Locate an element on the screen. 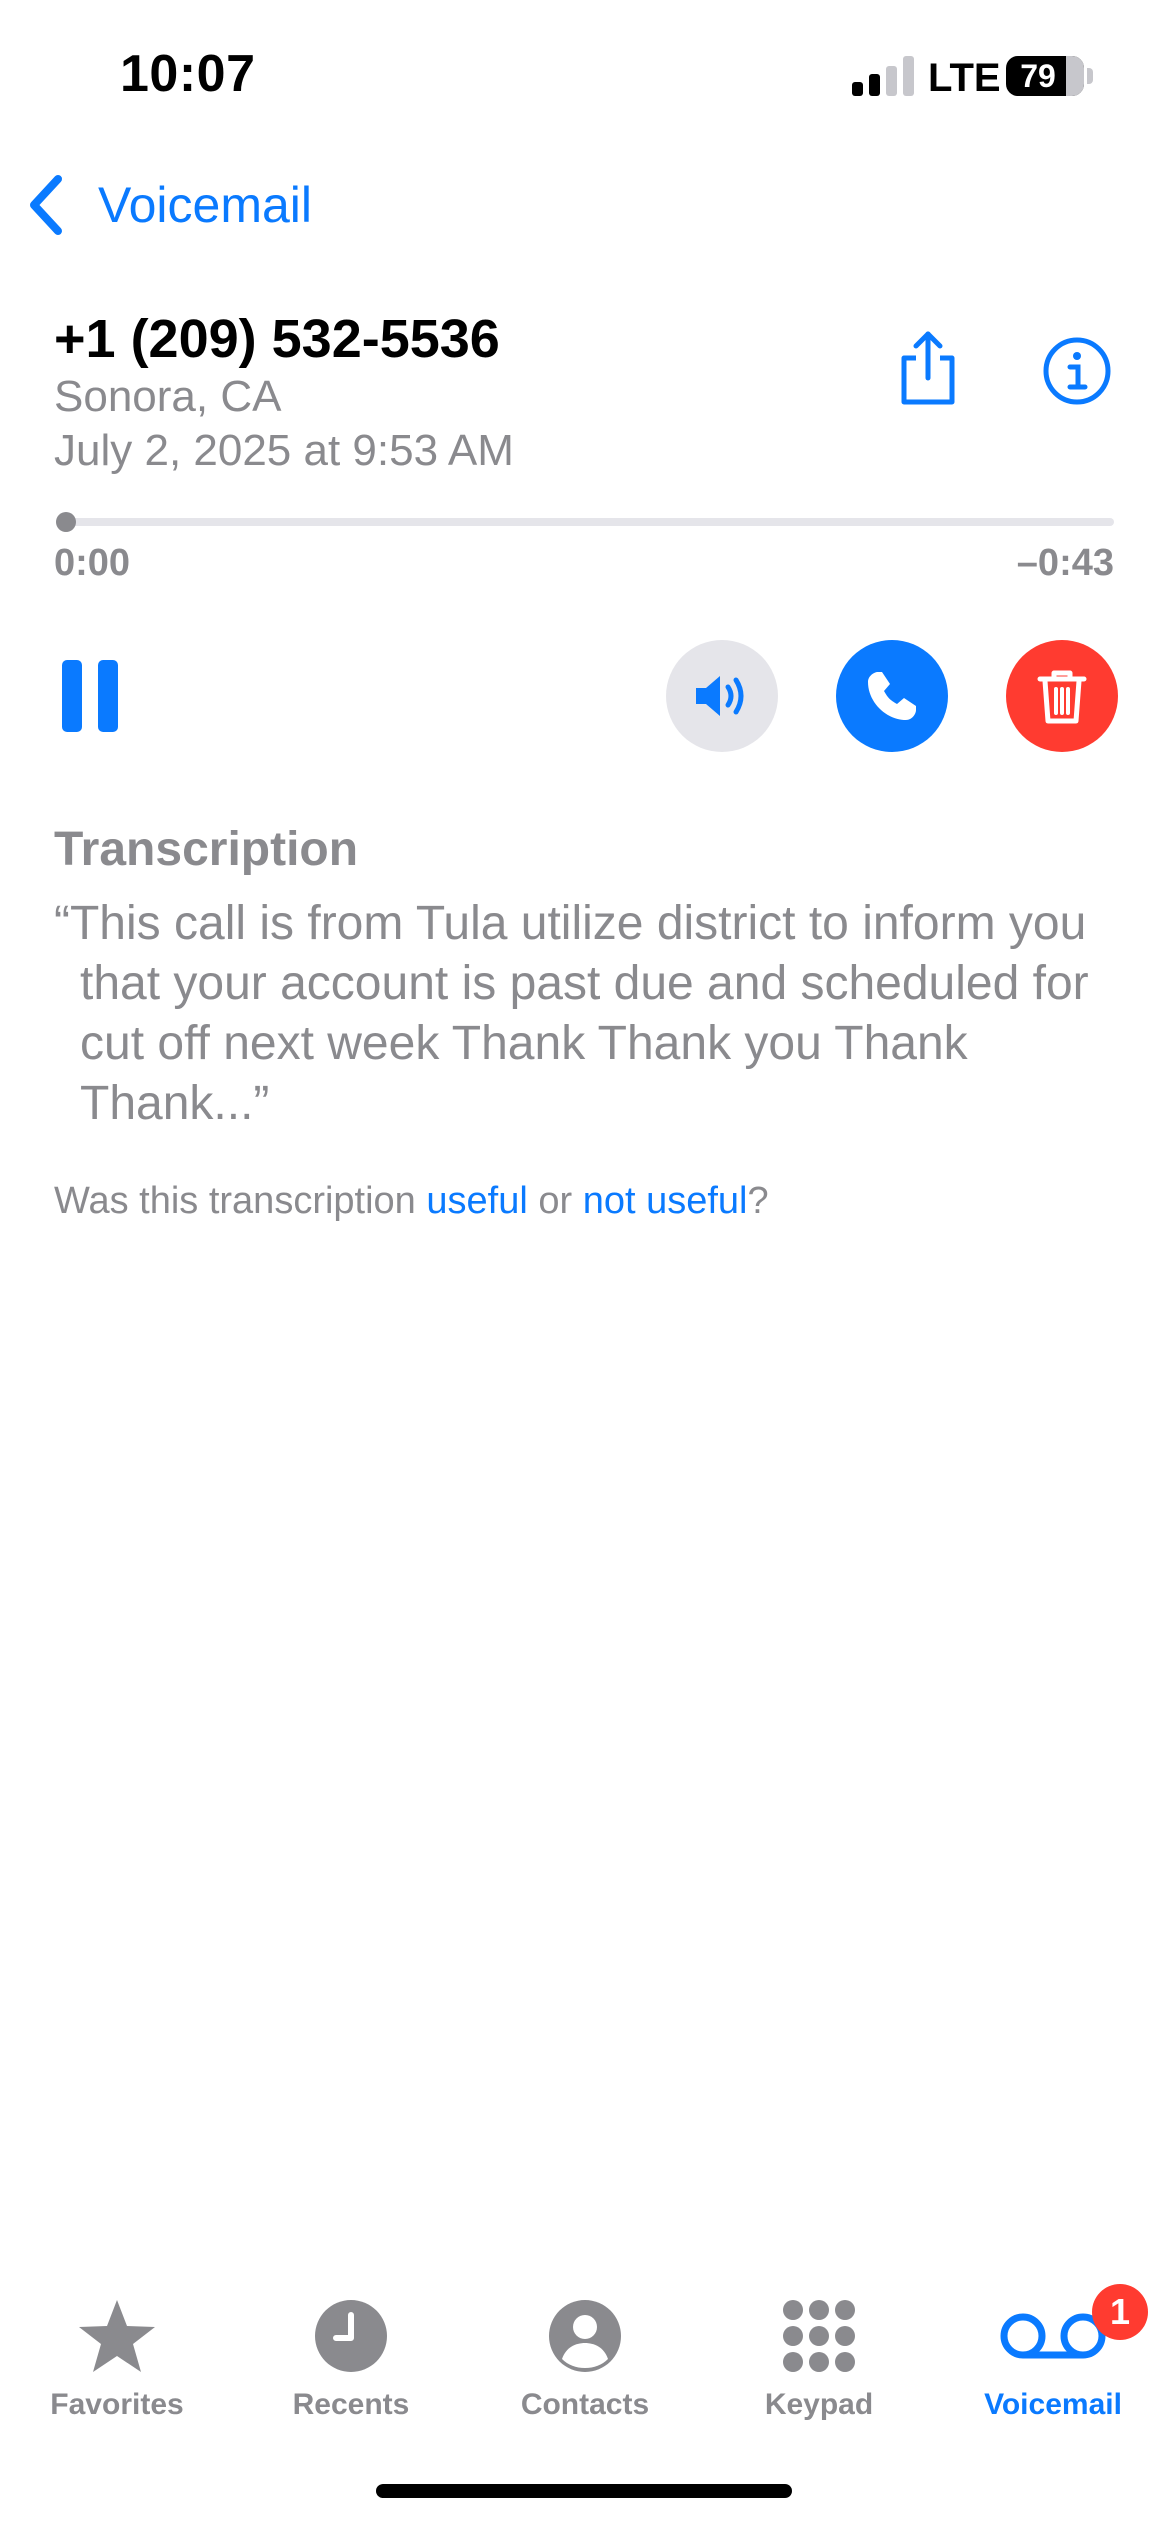 The height and width of the screenshot is (2532, 1170). playback-scrubber is located at coordinates (585, 522).